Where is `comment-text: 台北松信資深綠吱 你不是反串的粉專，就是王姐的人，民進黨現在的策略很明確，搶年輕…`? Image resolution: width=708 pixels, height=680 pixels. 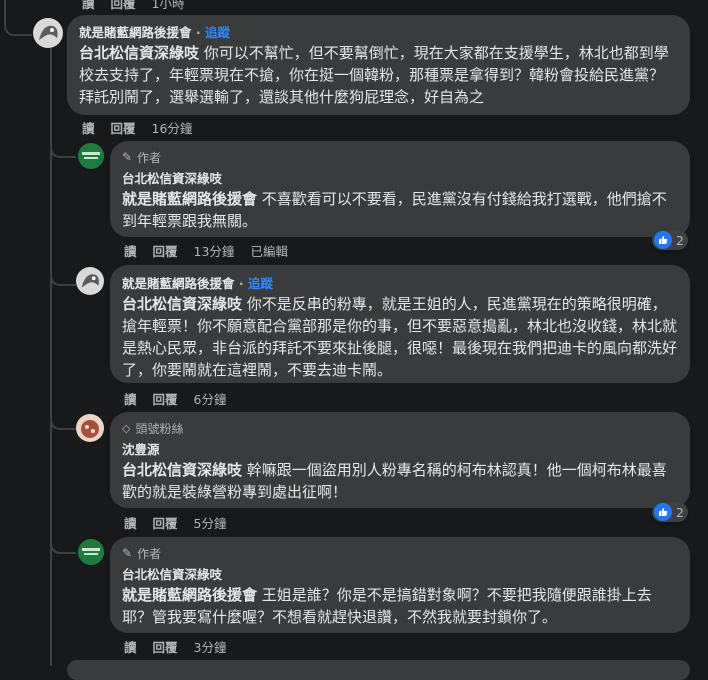
comment-text: 台北松信資深綠吱 你不是反串的粉專，就是王姐的人，民進黨現在的策略很明確，搶年輕… is located at coordinates (400, 337).